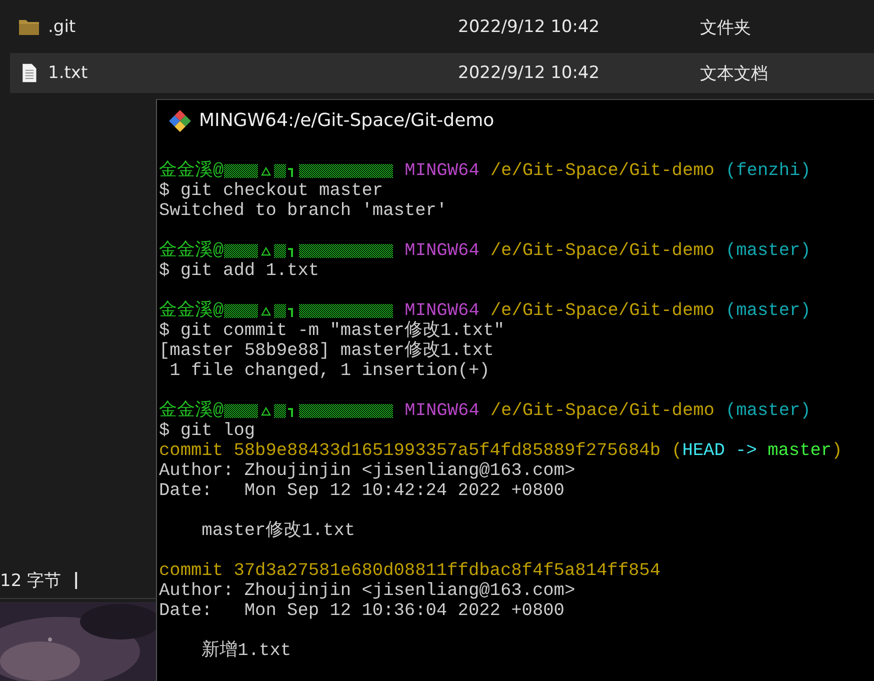 The height and width of the screenshot is (681, 874). Describe the element at coordinates (62, 27) in the screenshot. I see `file-name: .git` at that location.